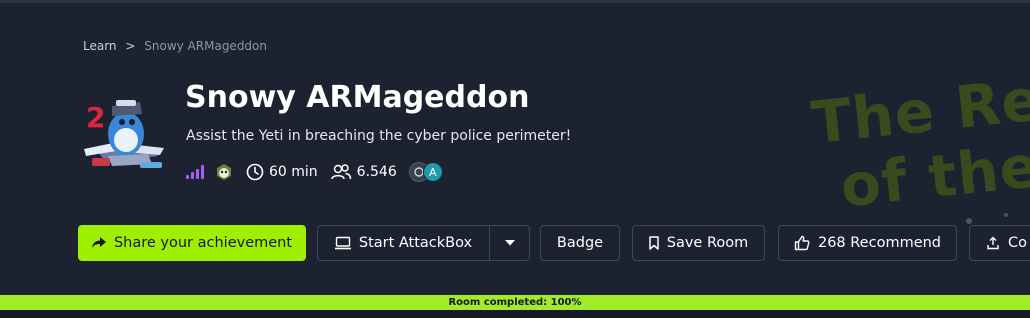 The height and width of the screenshot is (318, 1030). Describe the element at coordinates (95, 117) in the screenshot. I see `day-badge: 2` at that location.